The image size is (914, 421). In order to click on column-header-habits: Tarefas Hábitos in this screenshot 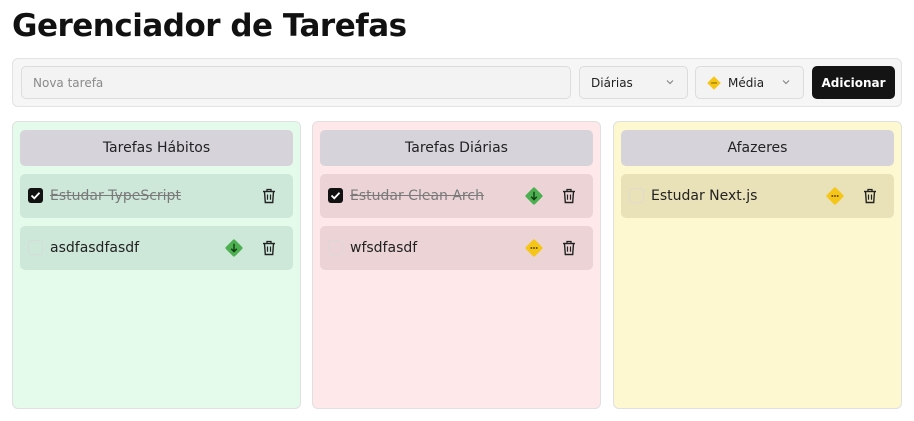, I will do `click(156, 148)`.